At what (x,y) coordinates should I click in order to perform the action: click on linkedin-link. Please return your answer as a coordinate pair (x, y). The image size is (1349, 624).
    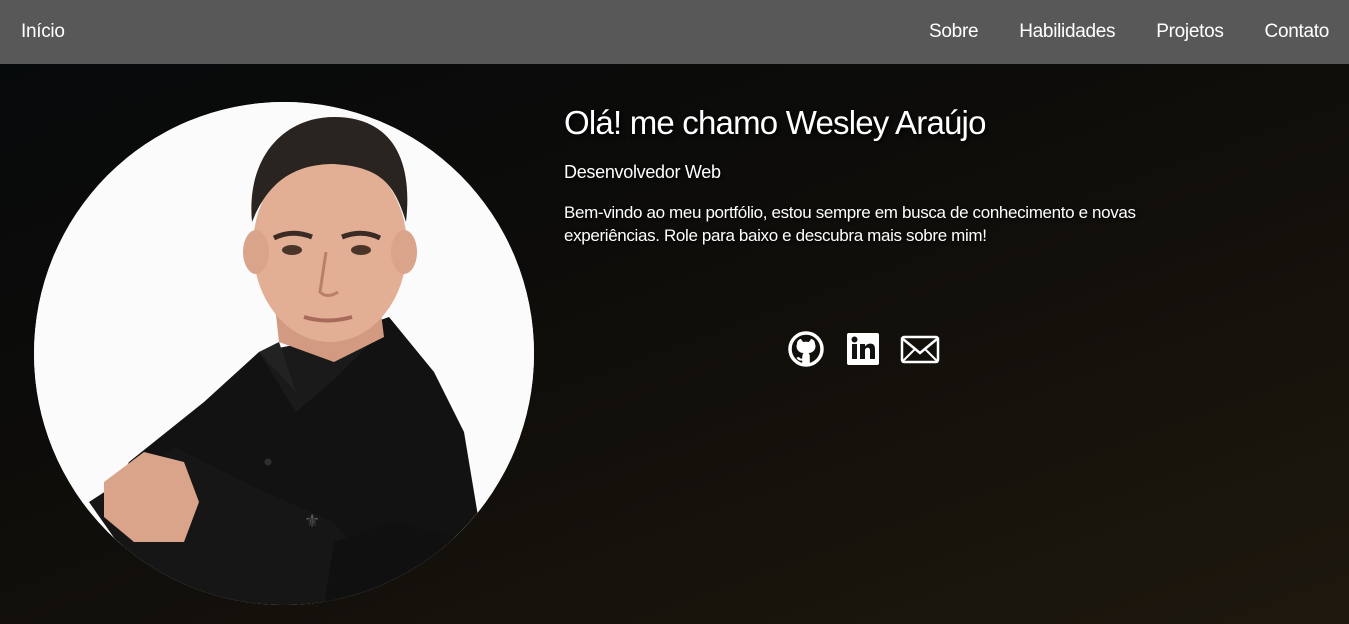
    Looking at the image, I should click on (863, 349).